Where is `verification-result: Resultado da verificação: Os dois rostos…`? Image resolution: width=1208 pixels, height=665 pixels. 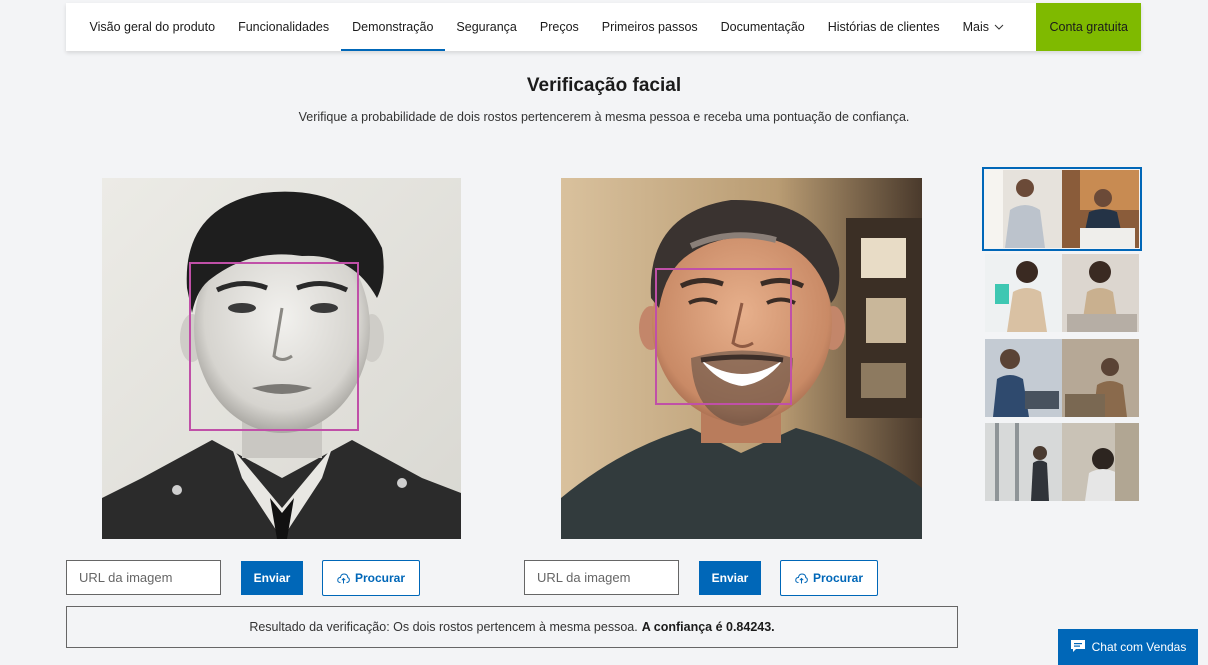 verification-result: Resultado da verificação: Os dois rostos… is located at coordinates (512, 627).